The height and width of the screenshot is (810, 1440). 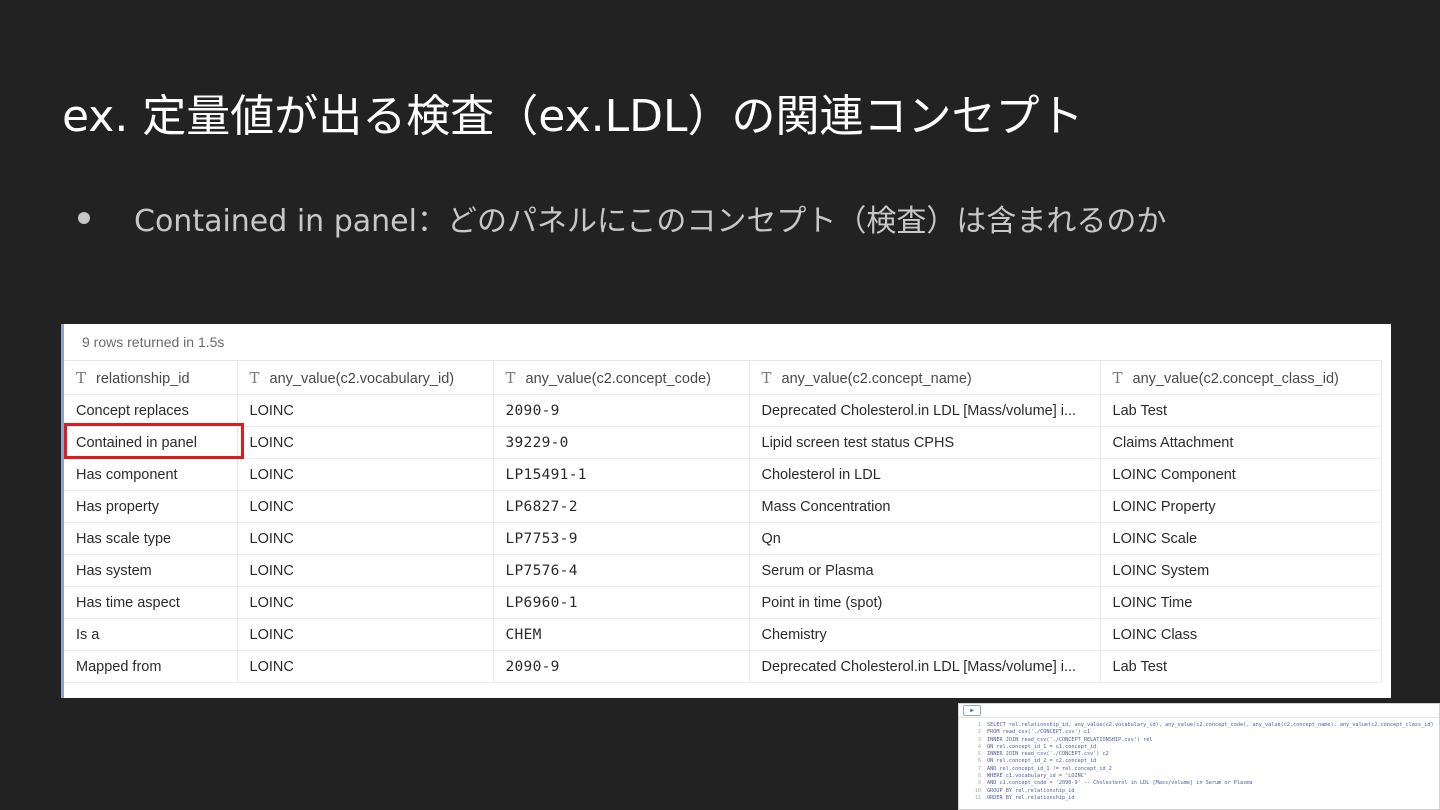 I want to click on table-cell: LOINC Property, so click(x=1241, y=506).